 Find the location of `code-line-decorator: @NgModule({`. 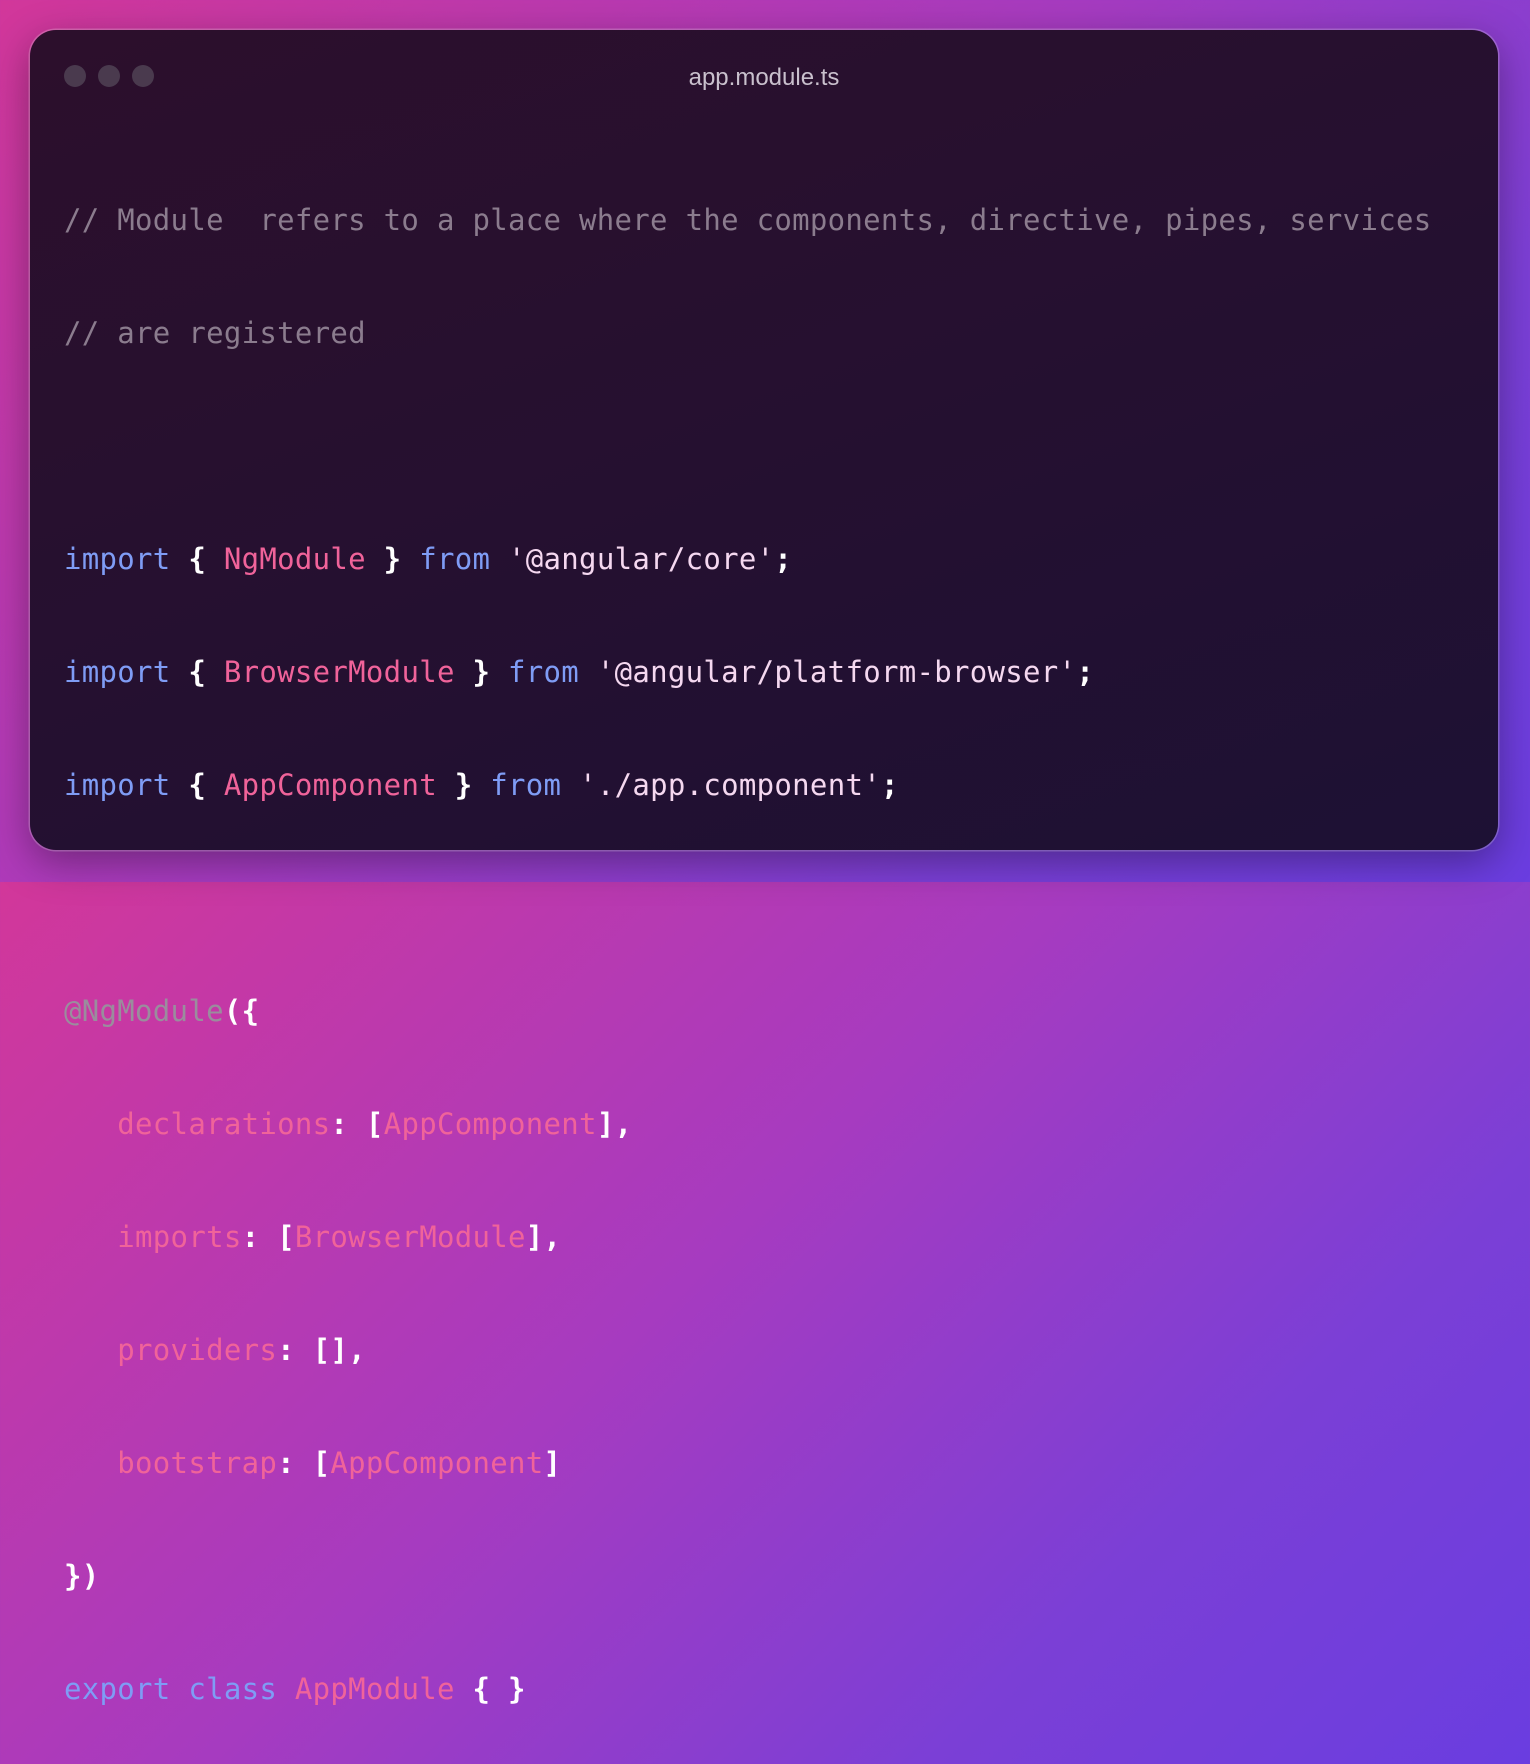

code-line-decorator: @NgModule({ is located at coordinates (747, 1011).